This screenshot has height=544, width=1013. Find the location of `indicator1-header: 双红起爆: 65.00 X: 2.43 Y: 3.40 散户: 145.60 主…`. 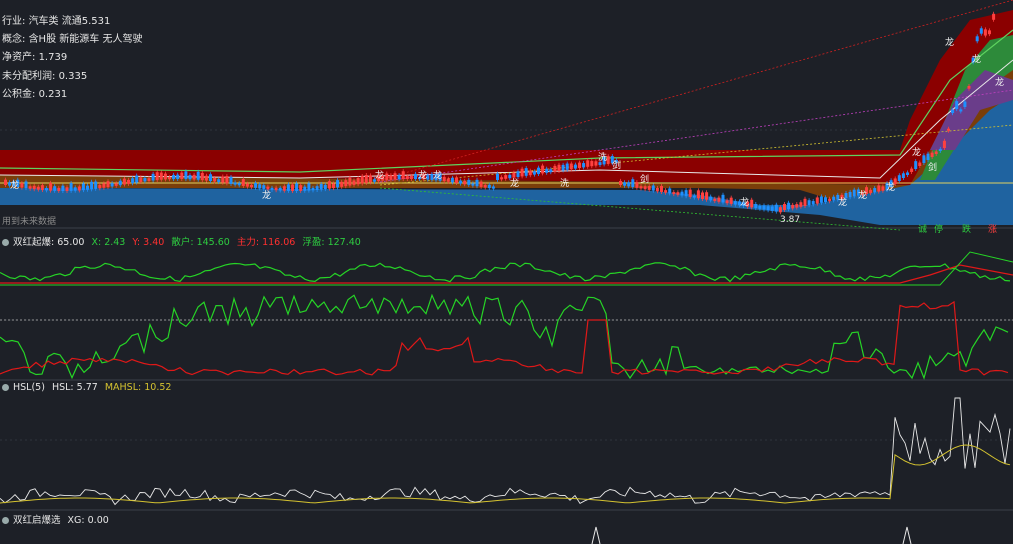

indicator1-header: 双红起爆: 65.00 X: 2.43 Y: 3.40 散户: 145.60 主… is located at coordinates (183, 241).